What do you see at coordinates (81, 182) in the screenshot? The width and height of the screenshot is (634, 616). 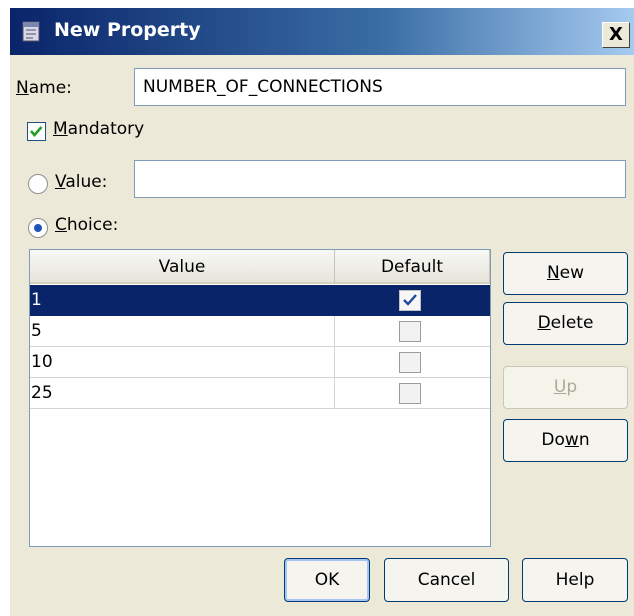 I see `value-radio-label: Value:` at bounding box center [81, 182].